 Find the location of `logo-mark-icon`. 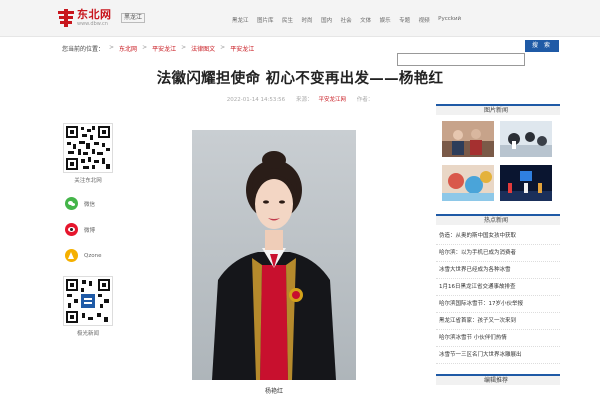

logo-mark-icon is located at coordinates (66, 18).